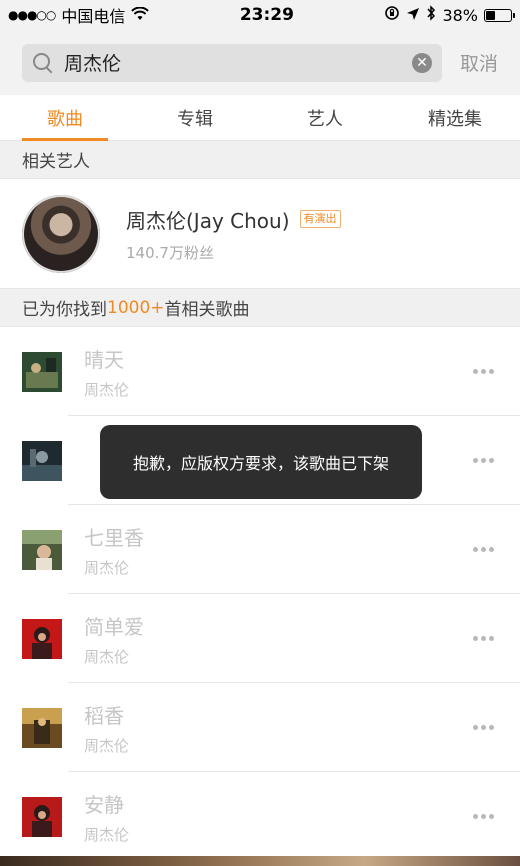  What do you see at coordinates (104, 804) in the screenshot?
I see `song-title: 安静` at bounding box center [104, 804].